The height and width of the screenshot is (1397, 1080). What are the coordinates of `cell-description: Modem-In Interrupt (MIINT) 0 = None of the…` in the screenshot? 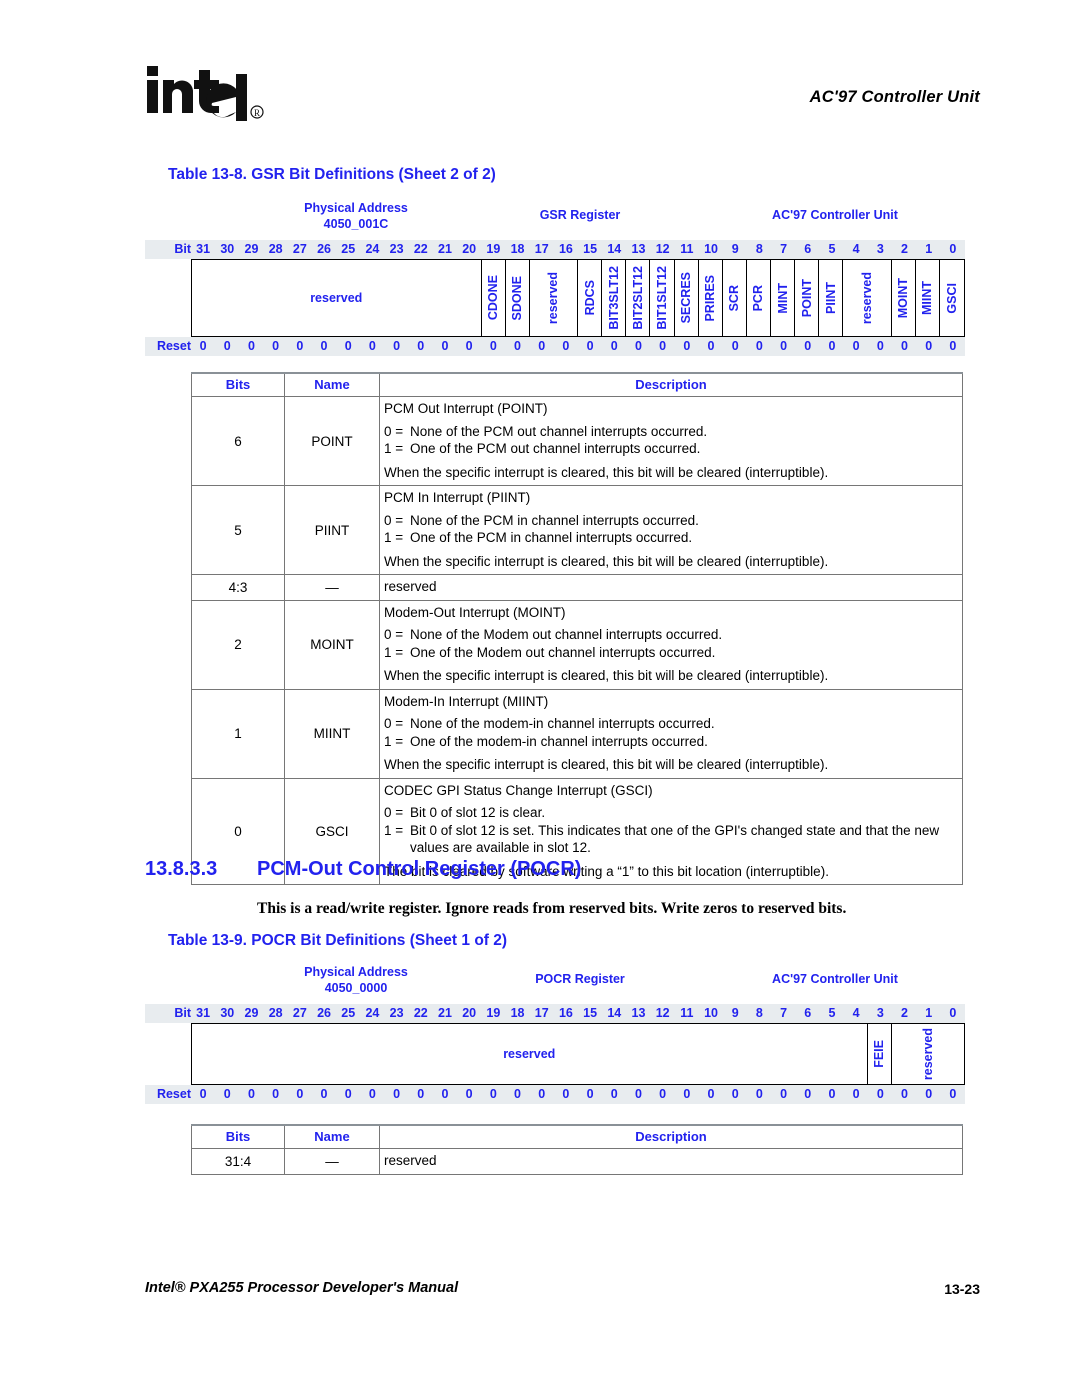 It's located at (671, 733).